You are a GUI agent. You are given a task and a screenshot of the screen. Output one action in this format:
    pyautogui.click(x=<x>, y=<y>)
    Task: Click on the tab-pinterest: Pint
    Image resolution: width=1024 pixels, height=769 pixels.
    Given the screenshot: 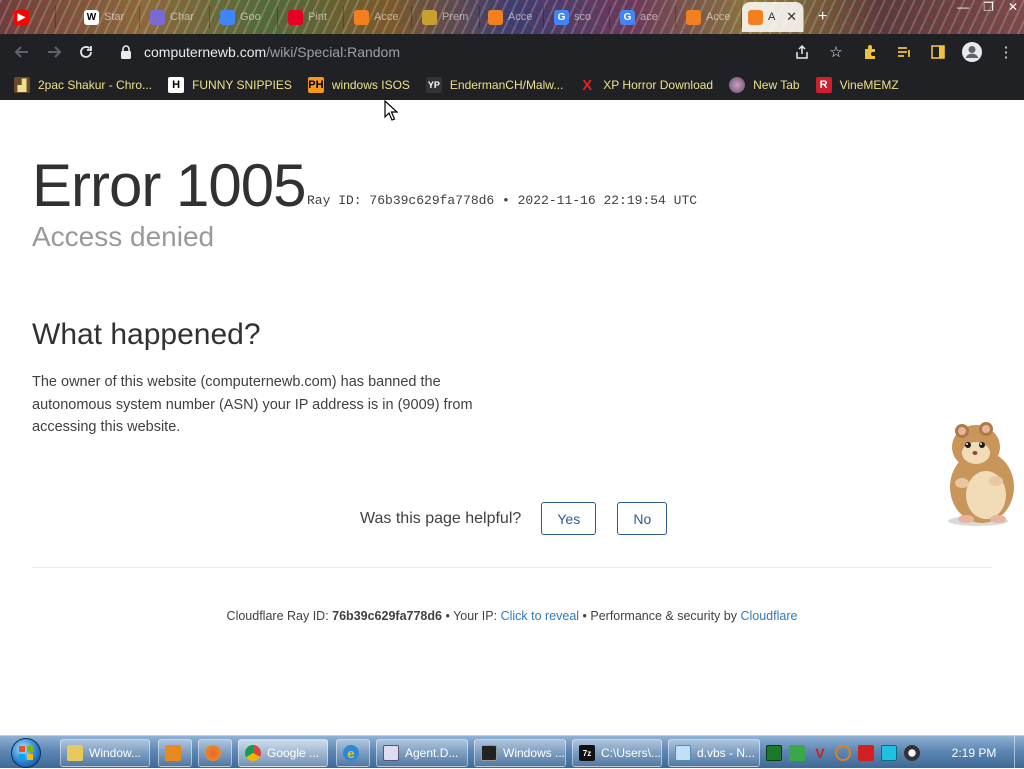 What is the action you would take?
    pyautogui.click(x=313, y=17)
    